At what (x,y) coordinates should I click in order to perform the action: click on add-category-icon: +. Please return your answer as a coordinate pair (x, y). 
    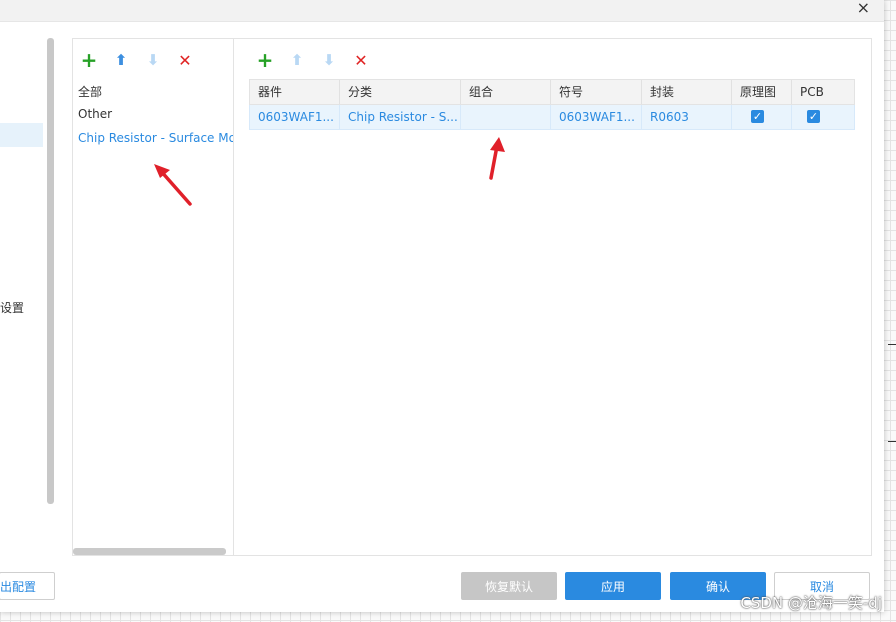
    Looking at the image, I should click on (89, 60).